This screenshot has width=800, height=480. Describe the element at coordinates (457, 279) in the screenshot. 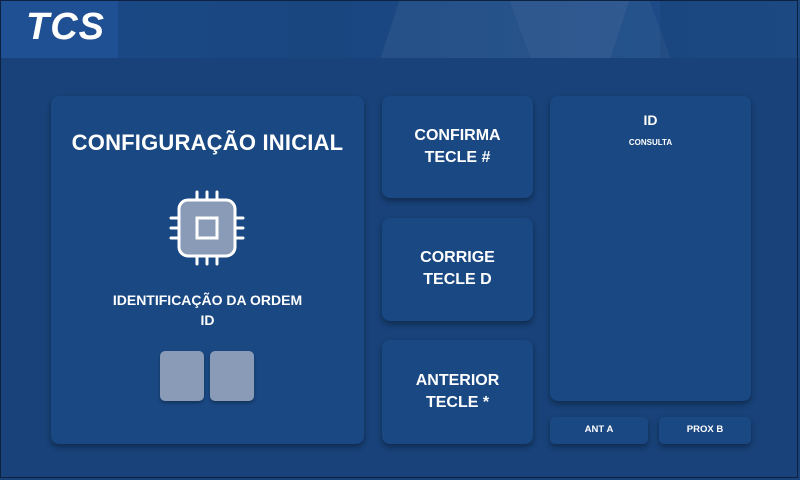

I see `correct-label-line2: TECLE D` at that location.